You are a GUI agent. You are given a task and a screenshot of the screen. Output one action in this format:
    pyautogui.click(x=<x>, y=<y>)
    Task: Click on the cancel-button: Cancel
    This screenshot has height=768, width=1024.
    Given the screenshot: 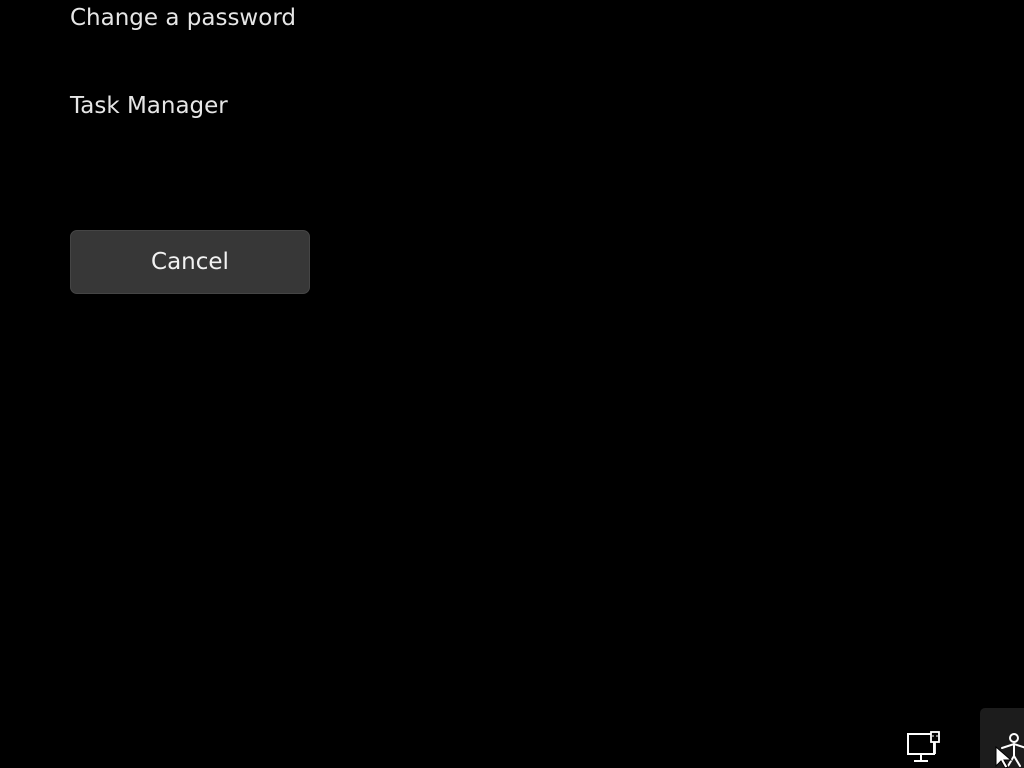 What is the action you would take?
    pyautogui.click(x=190, y=262)
    